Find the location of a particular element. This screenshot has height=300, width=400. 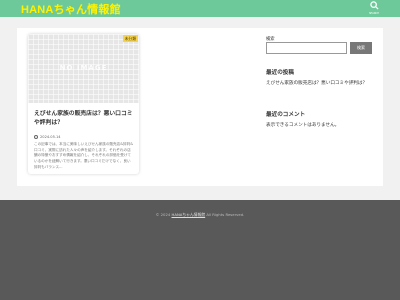

recent-posts-title: 最近の投稿 is located at coordinates (280, 73).